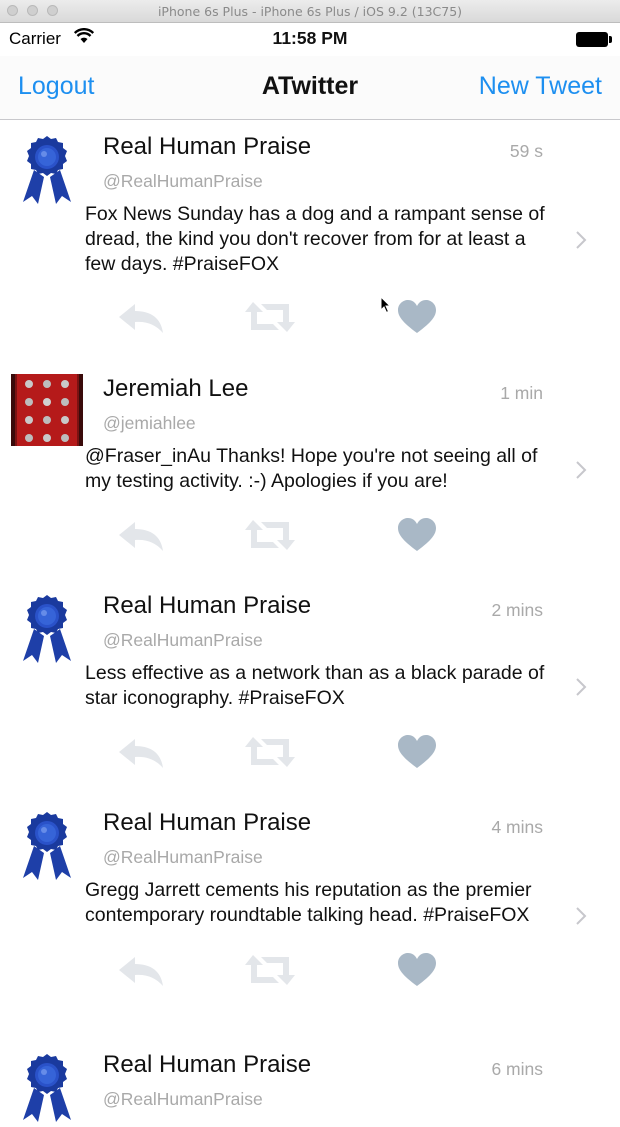 This screenshot has width=620, height=1127. What do you see at coordinates (149, 423) in the screenshot?
I see `tweet-author-handle: @jemiahlee` at bounding box center [149, 423].